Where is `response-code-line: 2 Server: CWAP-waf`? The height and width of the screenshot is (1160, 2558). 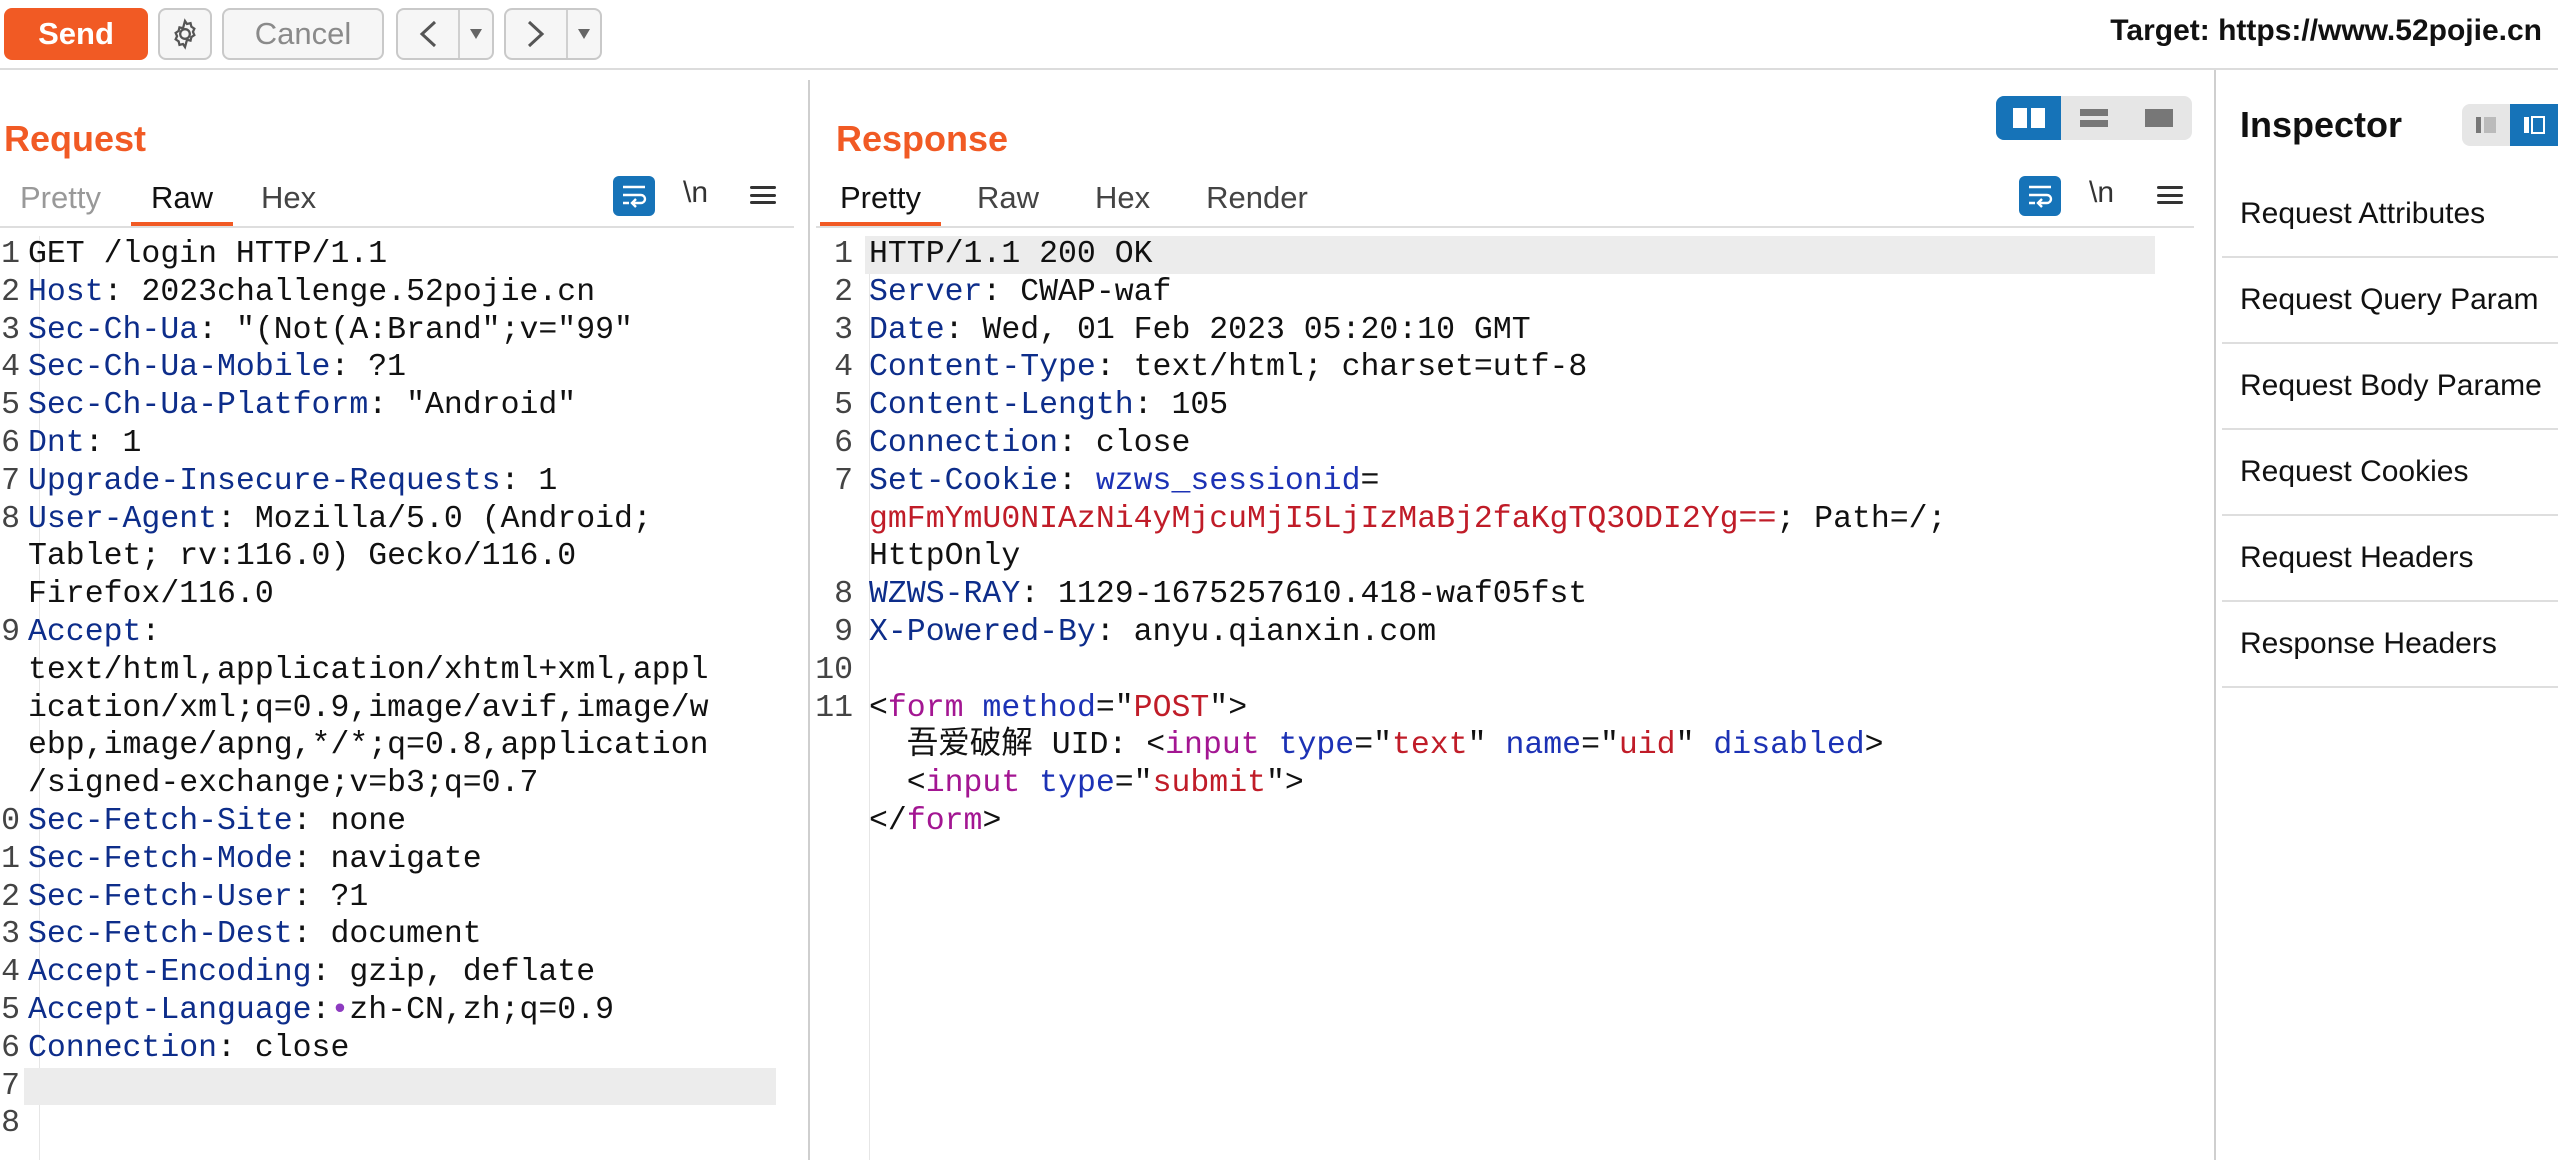
response-code-line: 2 Server: CWAP-waf is located at coordinates (1505, 293).